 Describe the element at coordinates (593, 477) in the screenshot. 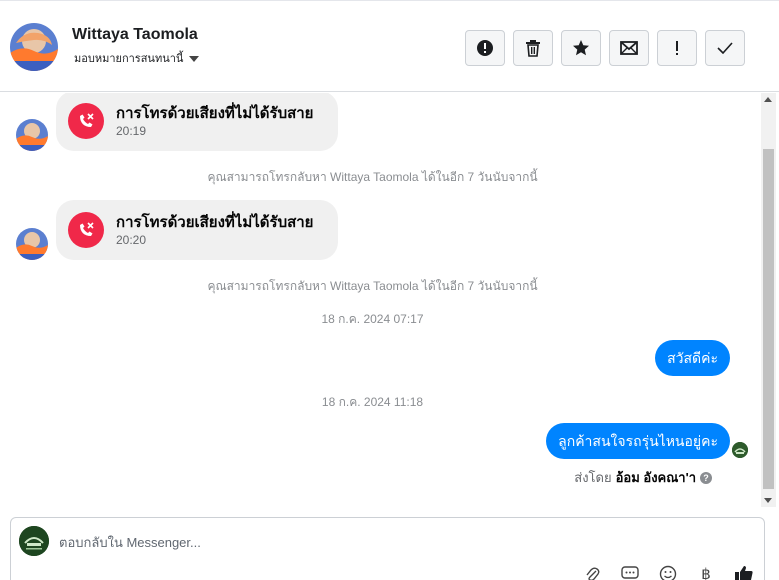

I see `sent-by-prefix: ส่งโดย` at that location.